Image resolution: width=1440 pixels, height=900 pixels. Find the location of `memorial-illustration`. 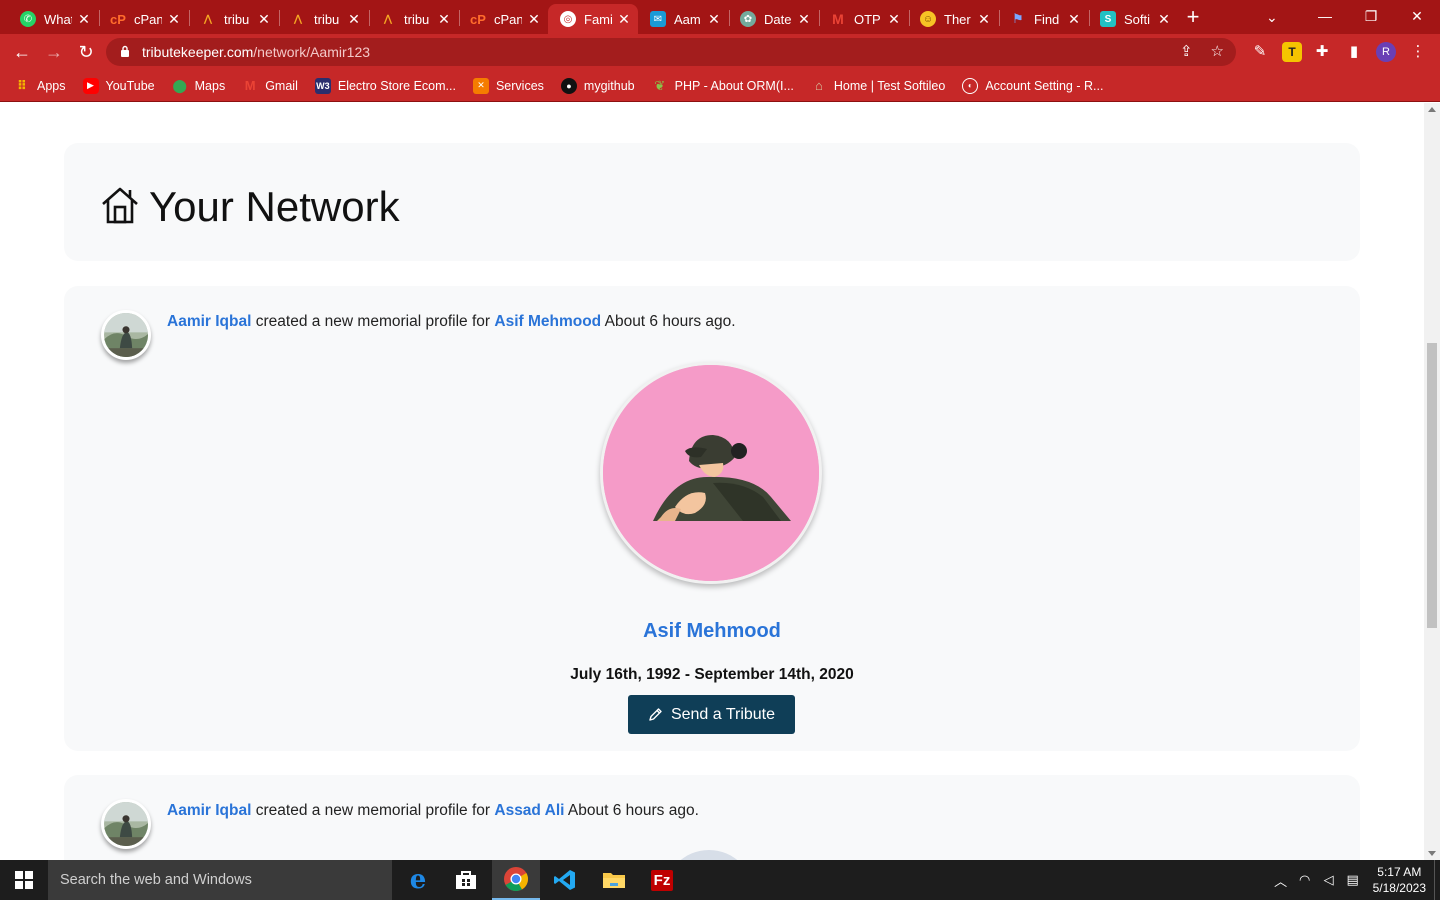

memorial-illustration is located at coordinates (711, 473).